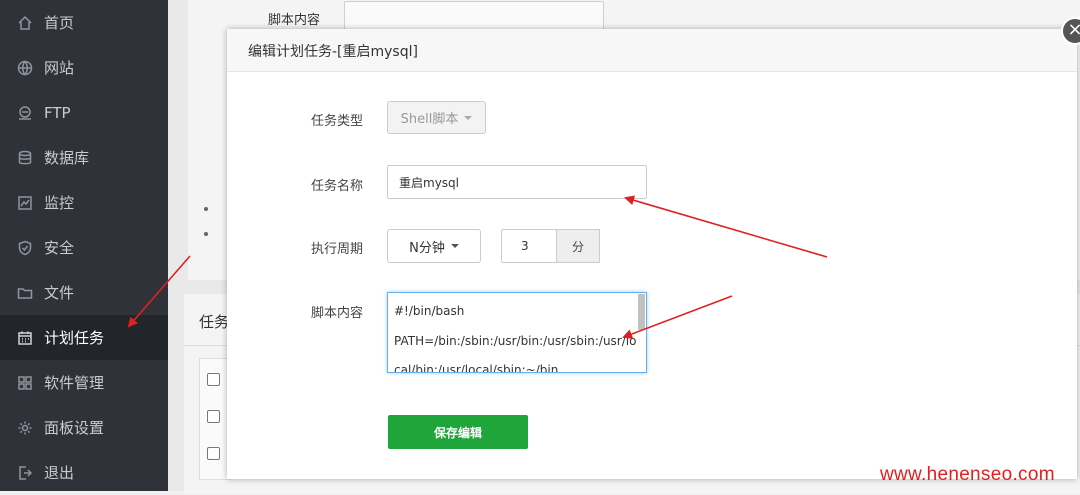 Image resolution: width=1080 pixels, height=495 pixels. I want to click on watermark: www.henenseo.com, so click(967, 474).